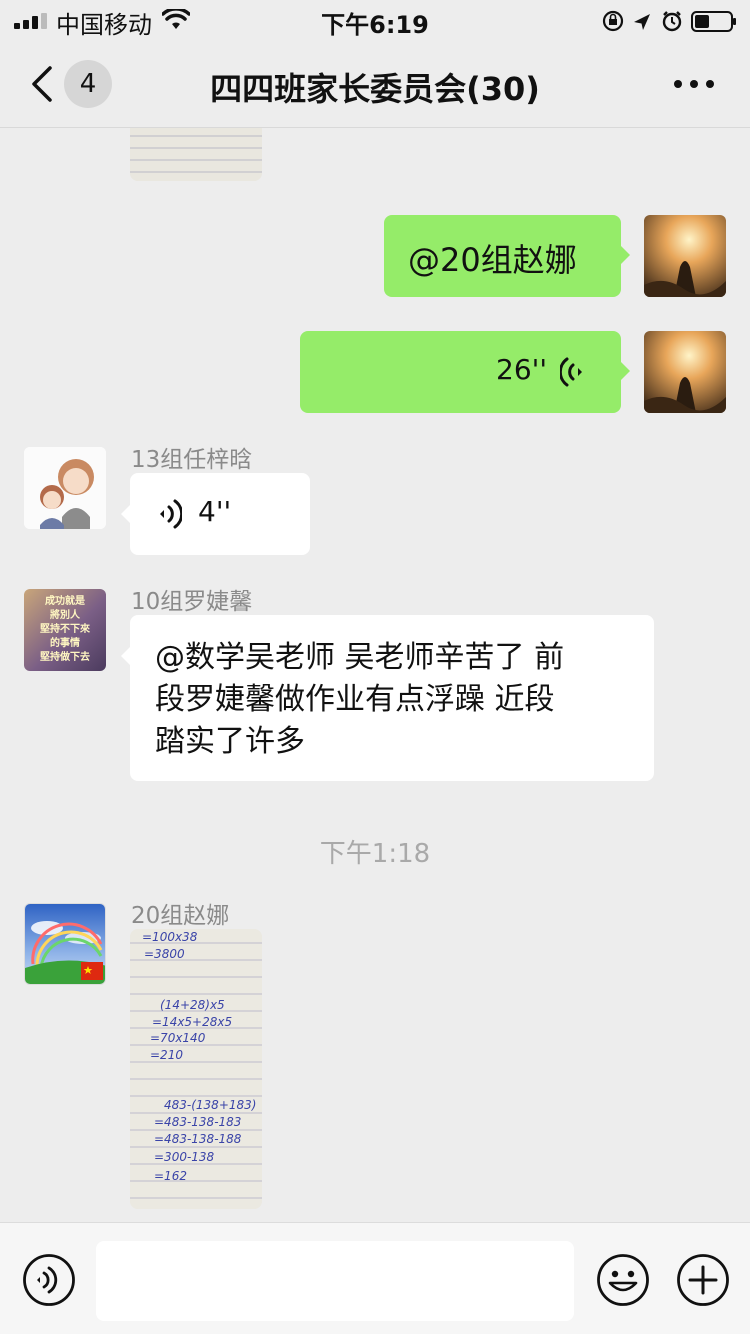 The height and width of the screenshot is (1334, 750). What do you see at coordinates (197, 1122) in the screenshot?
I see `svg-text: =483-138-183` at bounding box center [197, 1122].